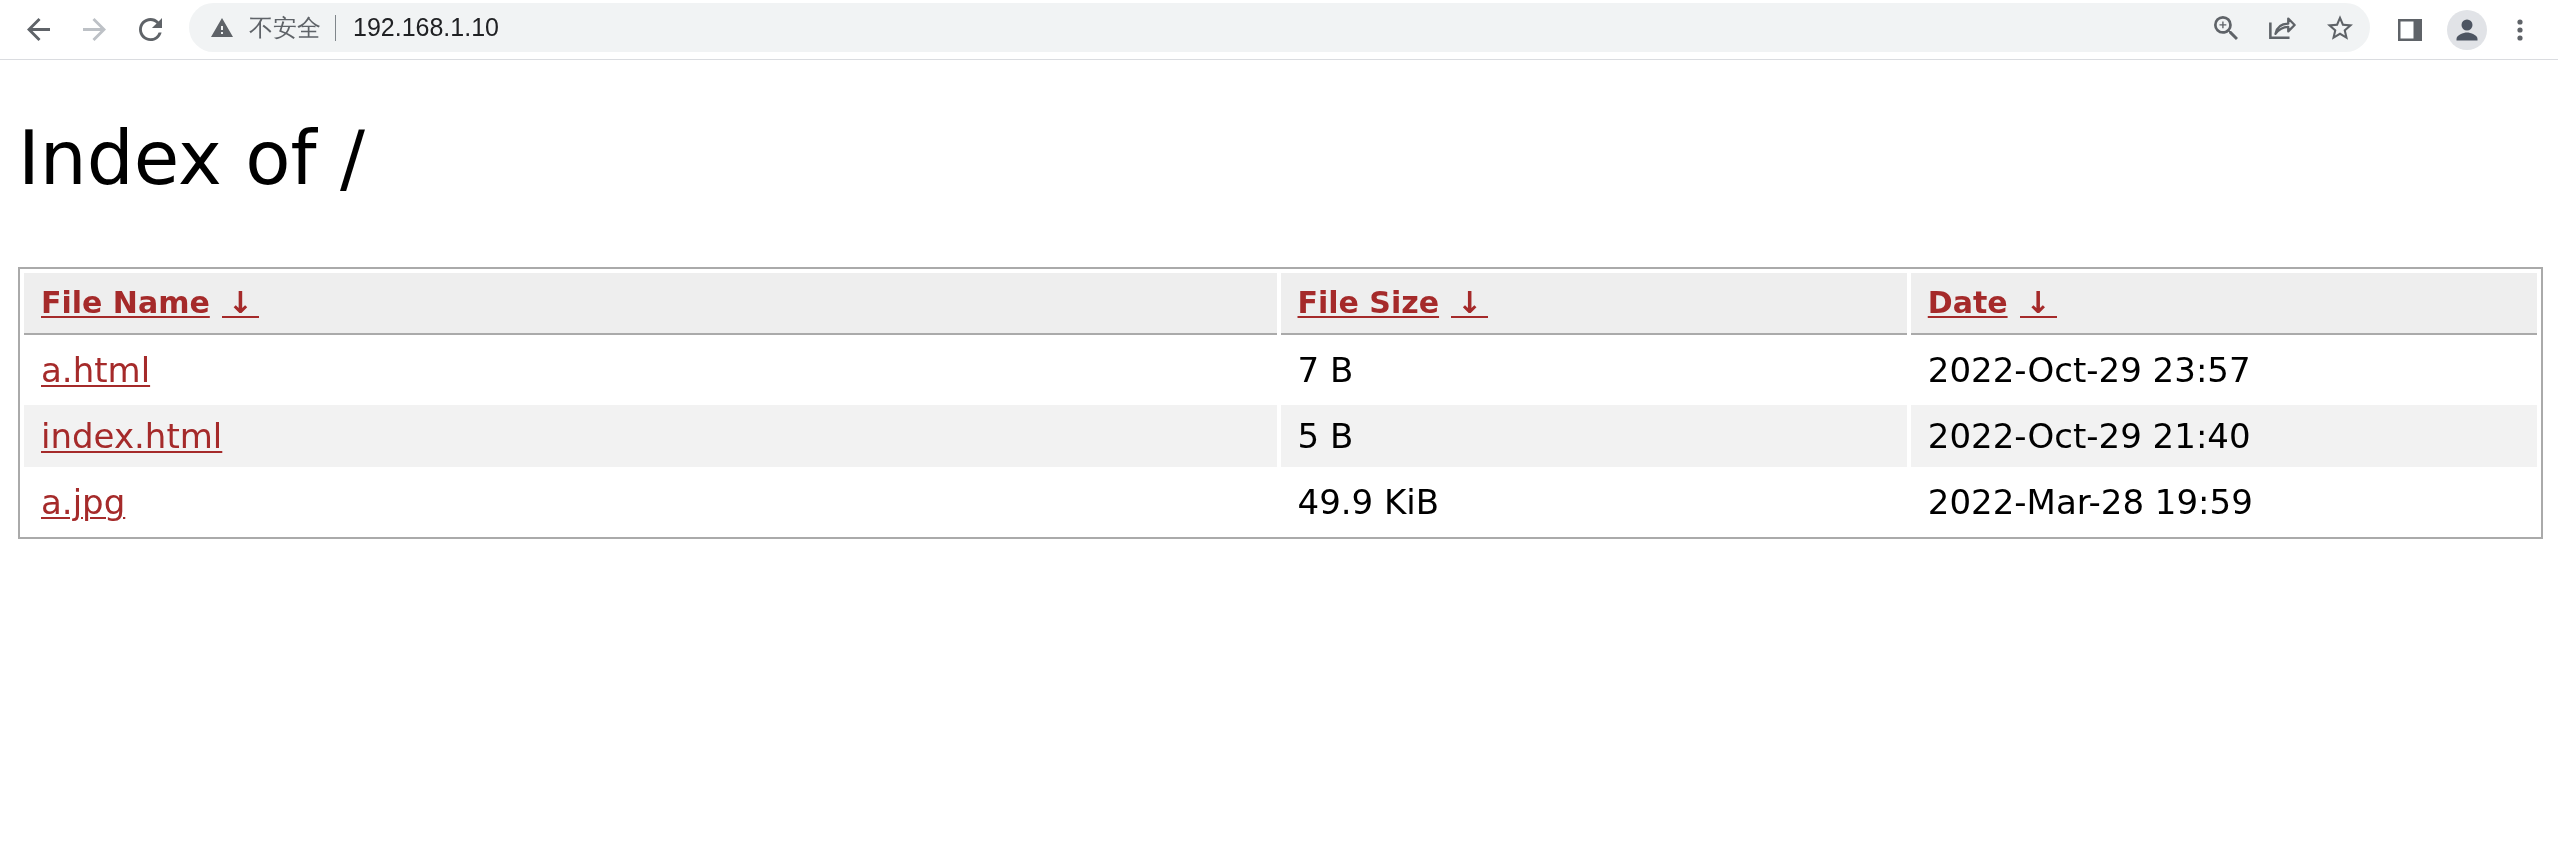 The height and width of the screenshot is (868, 2558). What do you see at coordinates (2089, 436) in the screenshot?
I see `modified-date: 2022-Oct-29 21:40` at bounding box center [2089, 436].